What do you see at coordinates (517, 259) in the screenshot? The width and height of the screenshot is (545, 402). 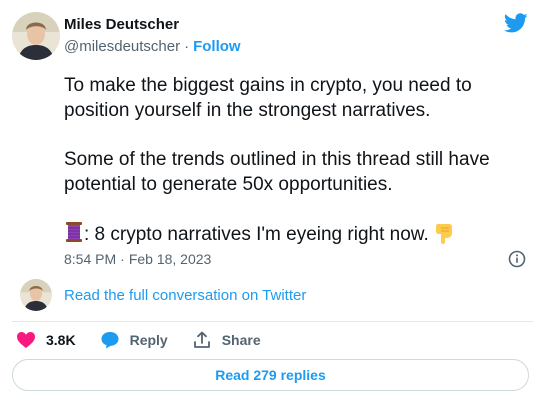 I see `info-icon` at bounding box center [517, 259].